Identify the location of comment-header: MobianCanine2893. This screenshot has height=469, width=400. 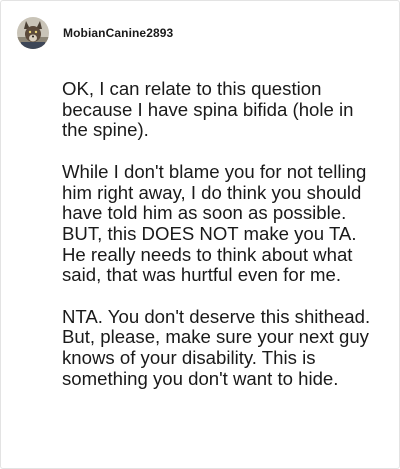
(95, 33).